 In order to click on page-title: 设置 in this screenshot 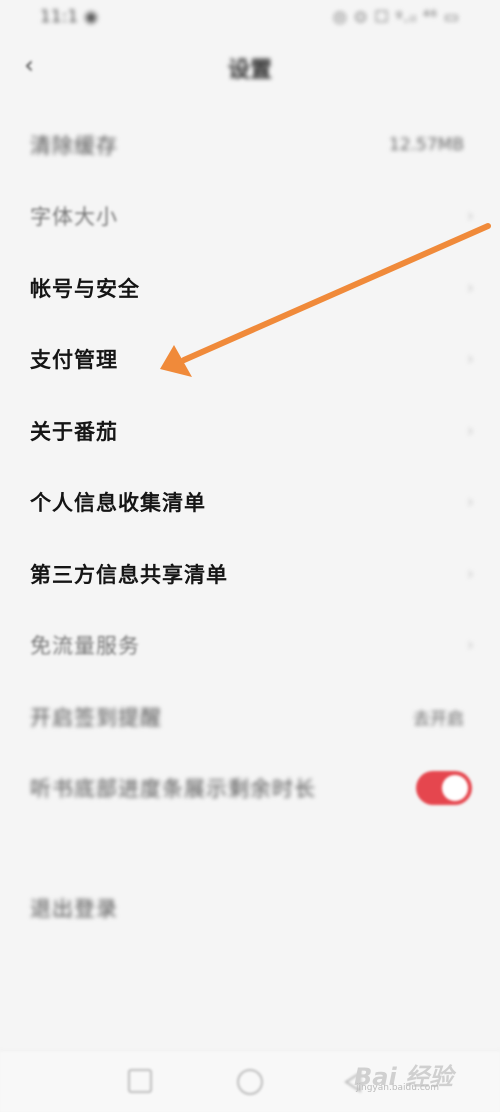, I will do `click(249, 70)`.